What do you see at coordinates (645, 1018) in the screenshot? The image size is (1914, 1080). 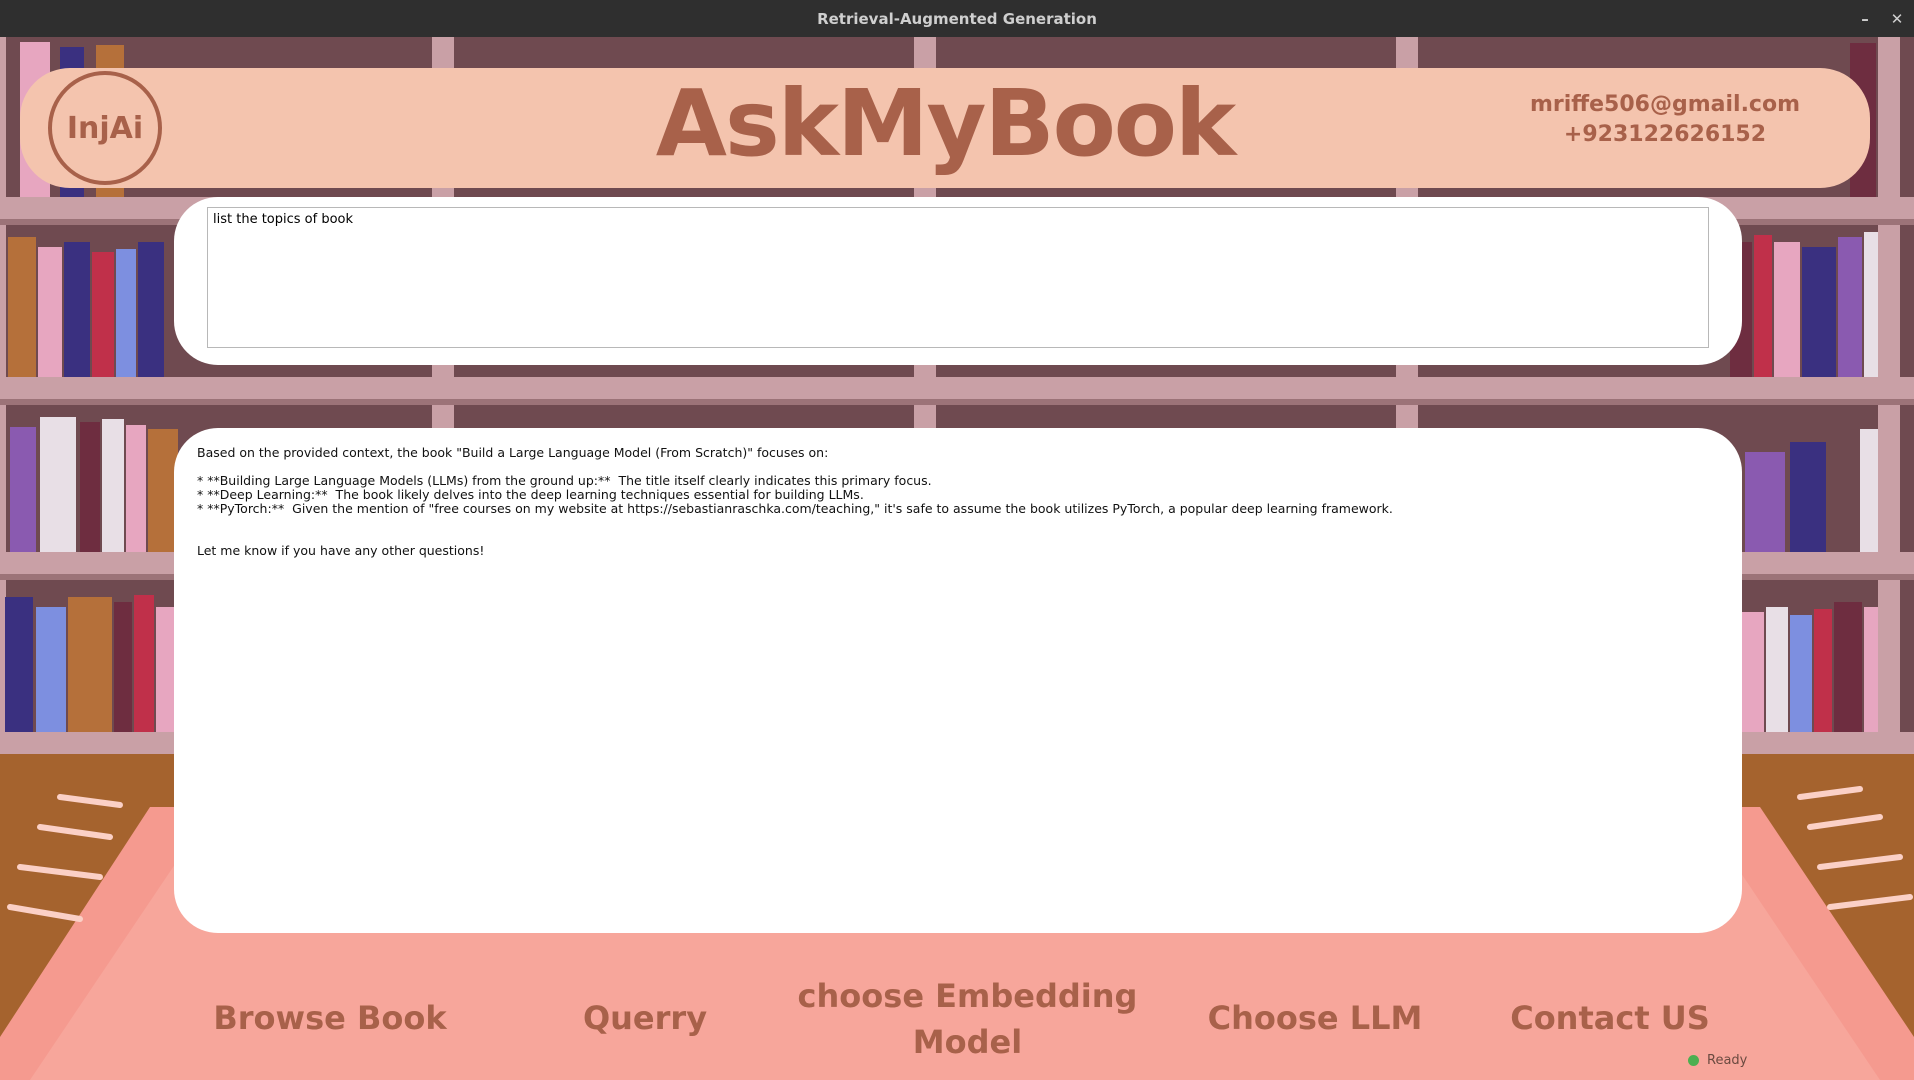 I see `query-button: Querry` at bounding box center [645, 1018].